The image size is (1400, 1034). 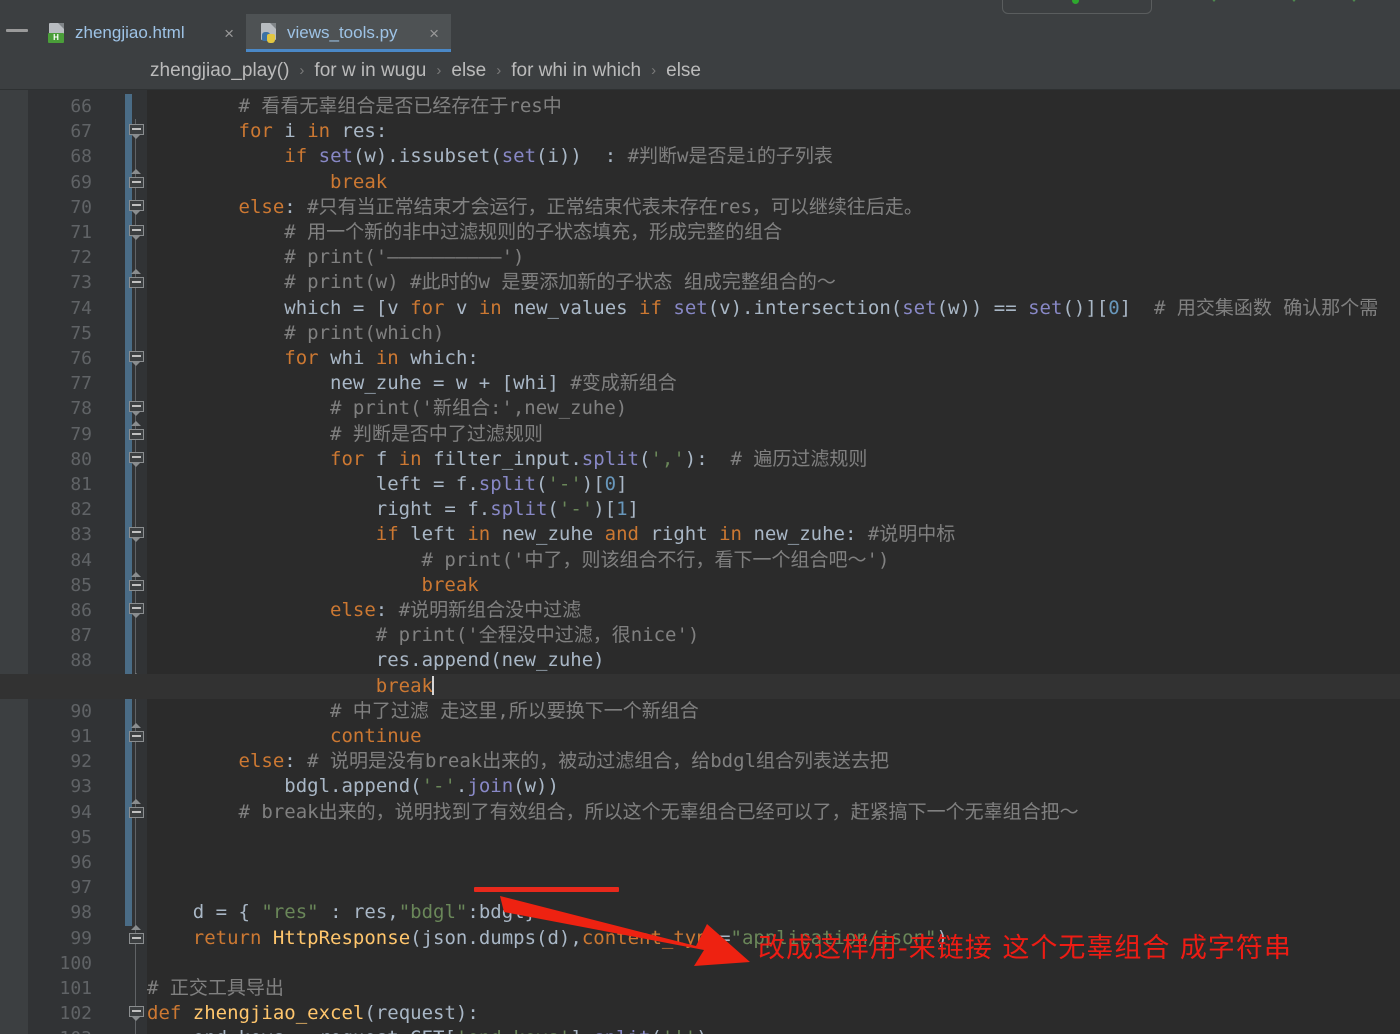 I want to click on code-line: for whi in which:, so click(x=313, y=358).